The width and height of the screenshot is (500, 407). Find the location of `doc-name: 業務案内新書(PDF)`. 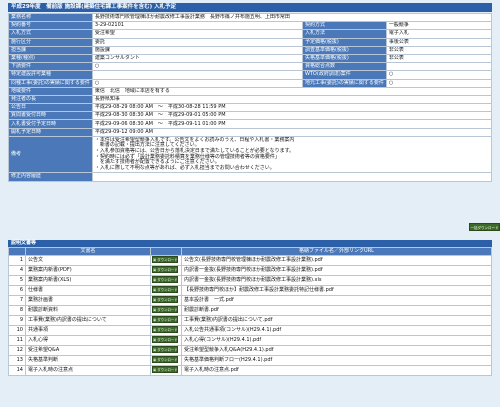

doc-name: 業務案内新書(PDF) is located at coordinates (88, 270).